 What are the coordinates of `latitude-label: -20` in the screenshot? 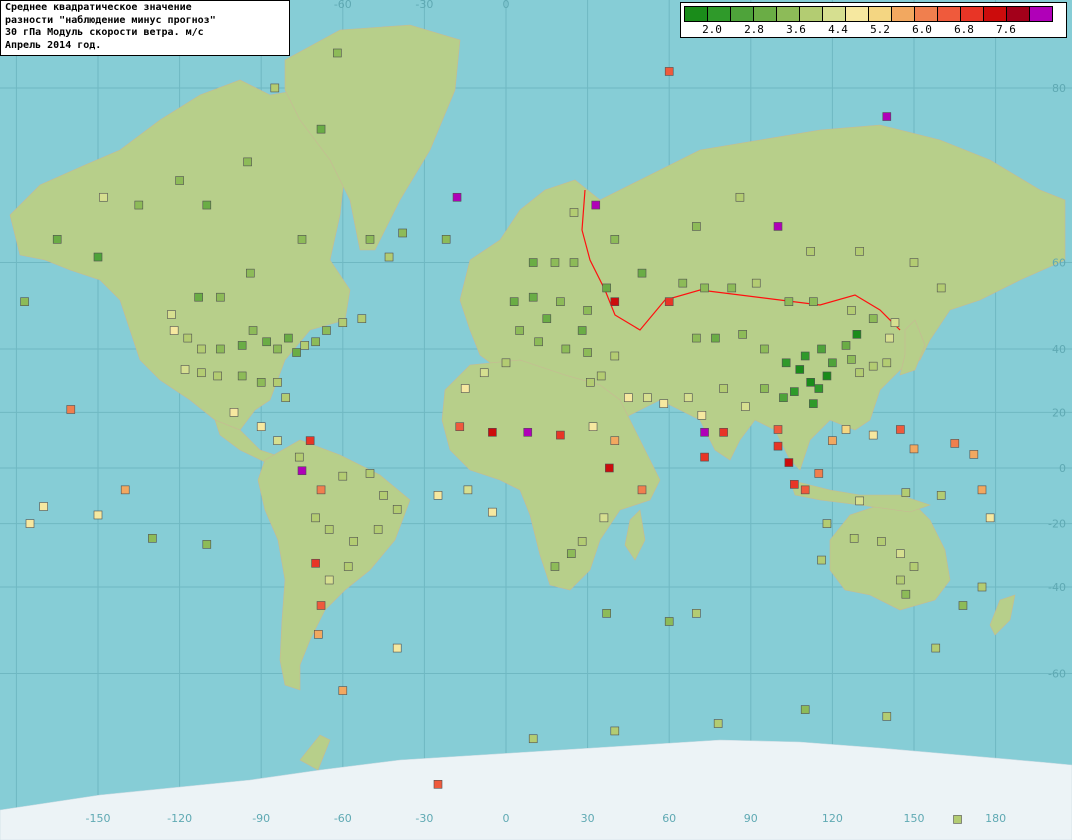 It's located at (1057, 524).